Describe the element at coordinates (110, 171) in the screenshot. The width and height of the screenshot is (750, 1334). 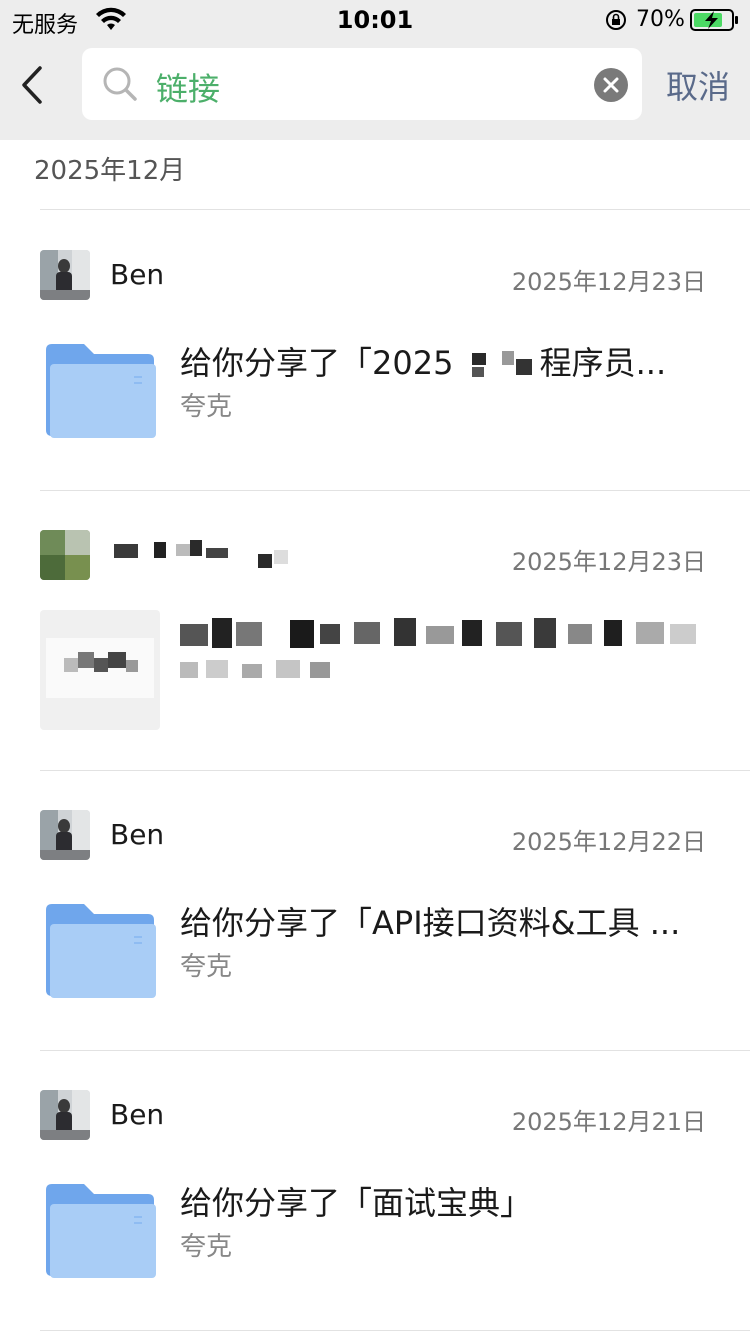
I see `month-section-title: 2025年12月` at that location.